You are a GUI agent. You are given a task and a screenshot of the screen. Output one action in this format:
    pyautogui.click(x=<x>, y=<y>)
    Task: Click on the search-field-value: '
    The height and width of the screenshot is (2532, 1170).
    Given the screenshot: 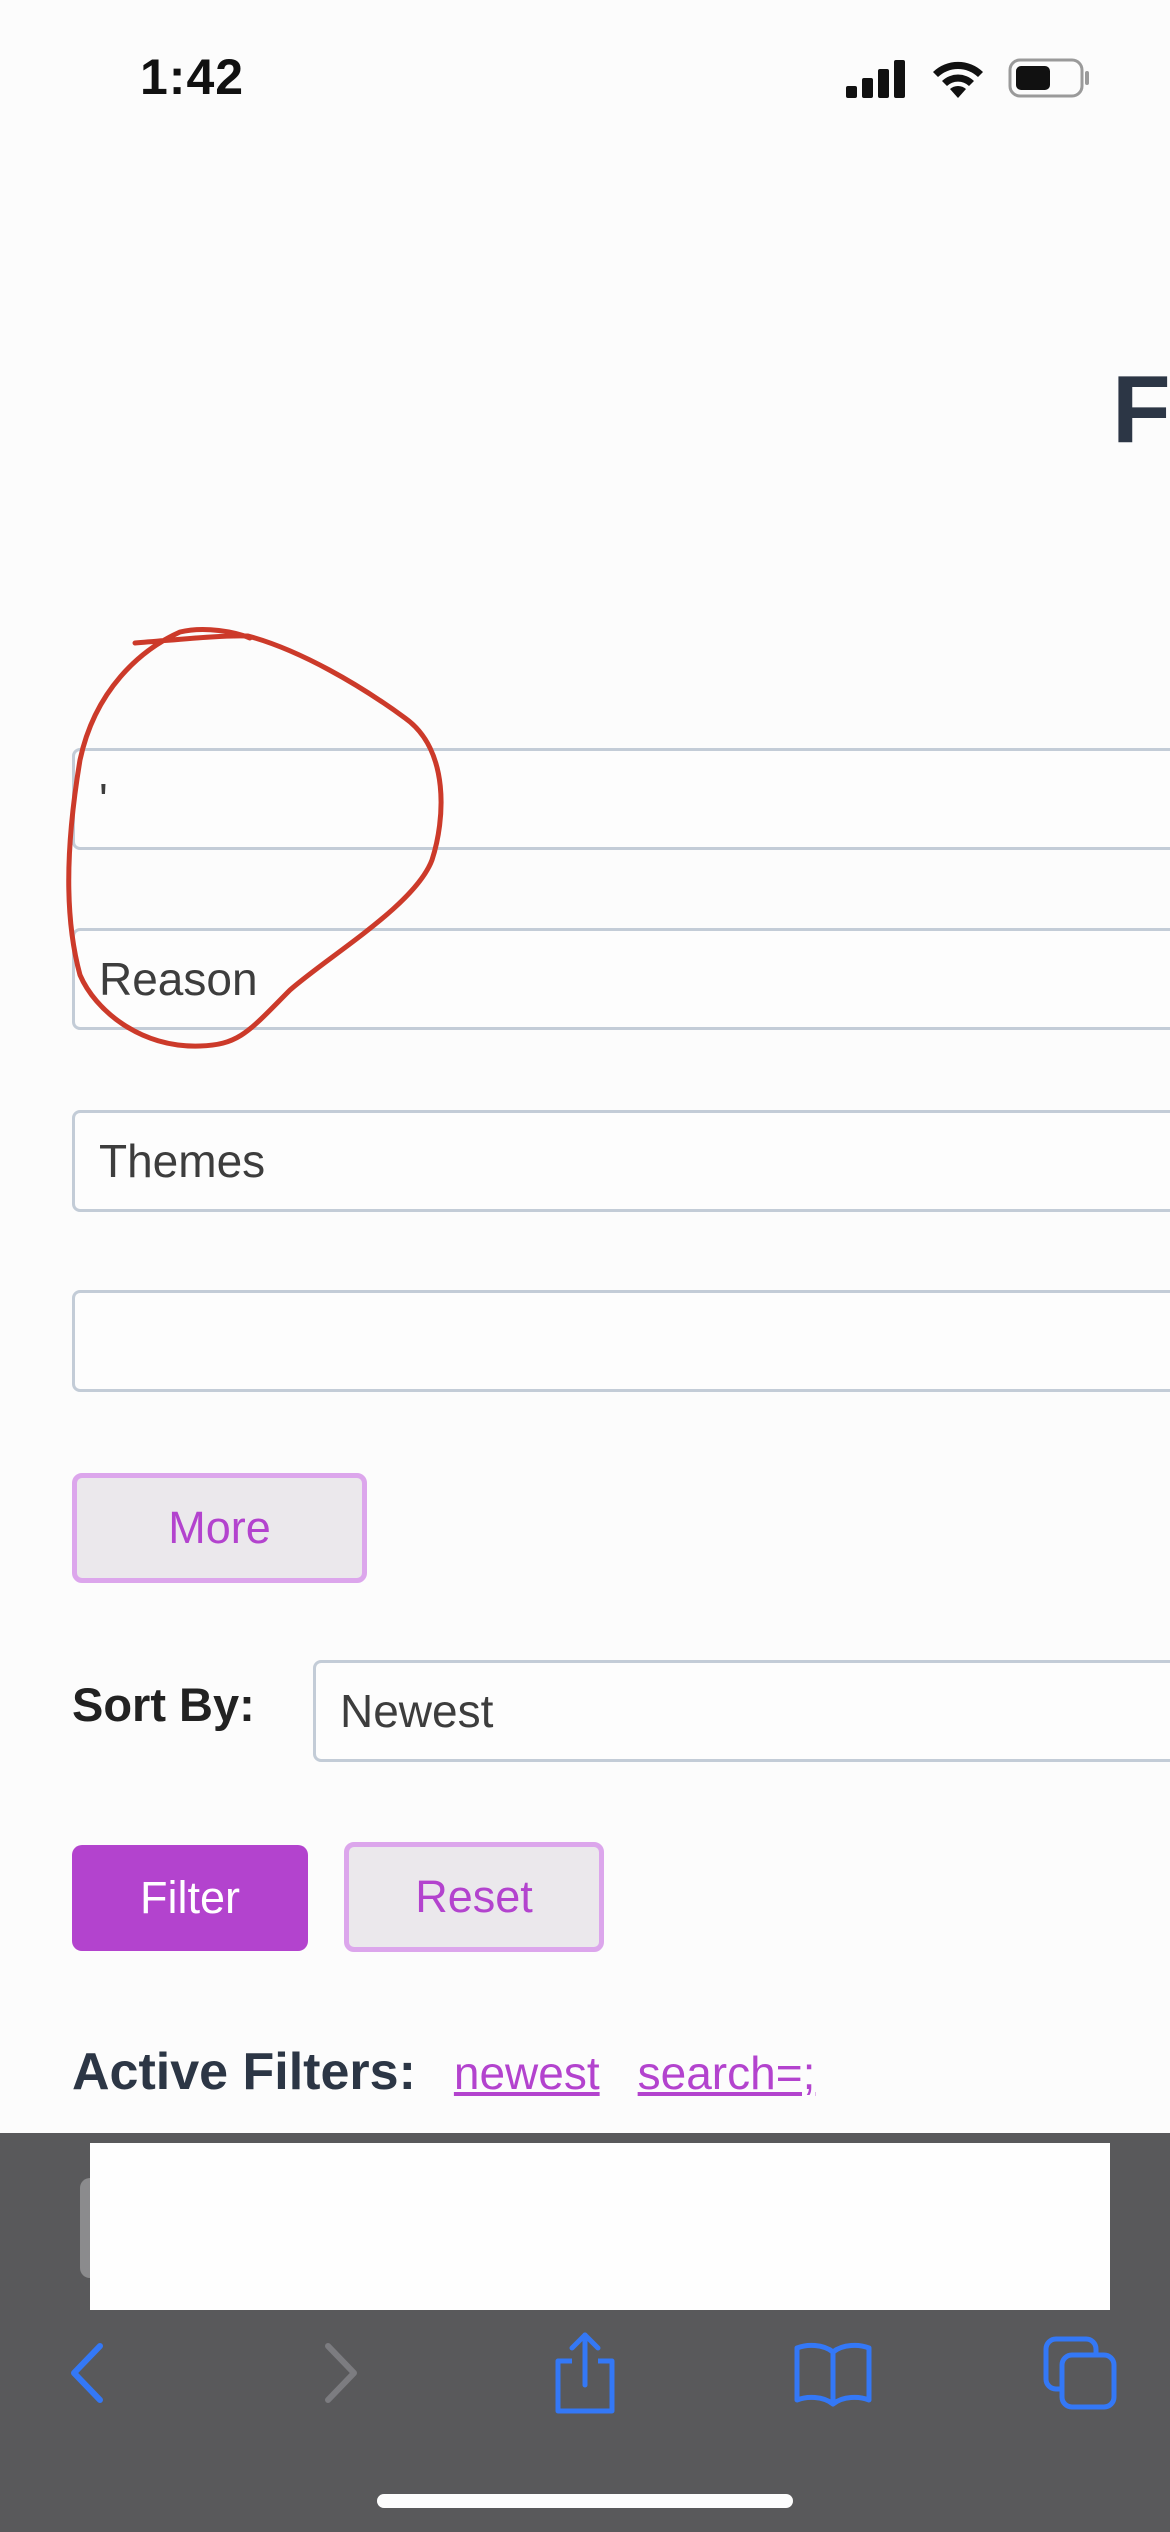 What is the action you would take?
    pyautogui.click(x=103, y=800)
    